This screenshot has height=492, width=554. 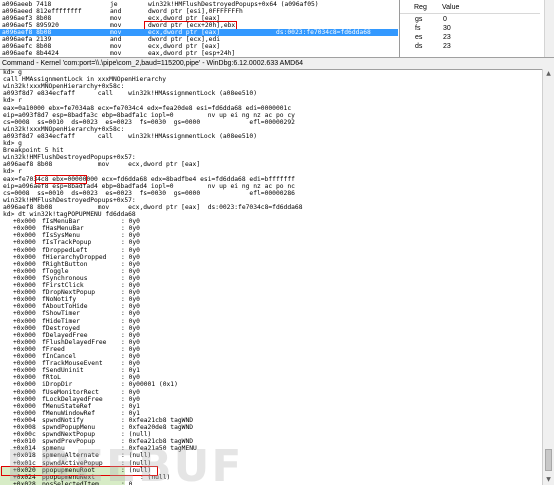 What do you see at coordinates (69, 200) in the screenshot?
I see `output-line: win32k!HMFlushDestroyedPopups+0x57:` at bounding box center [69, 200].